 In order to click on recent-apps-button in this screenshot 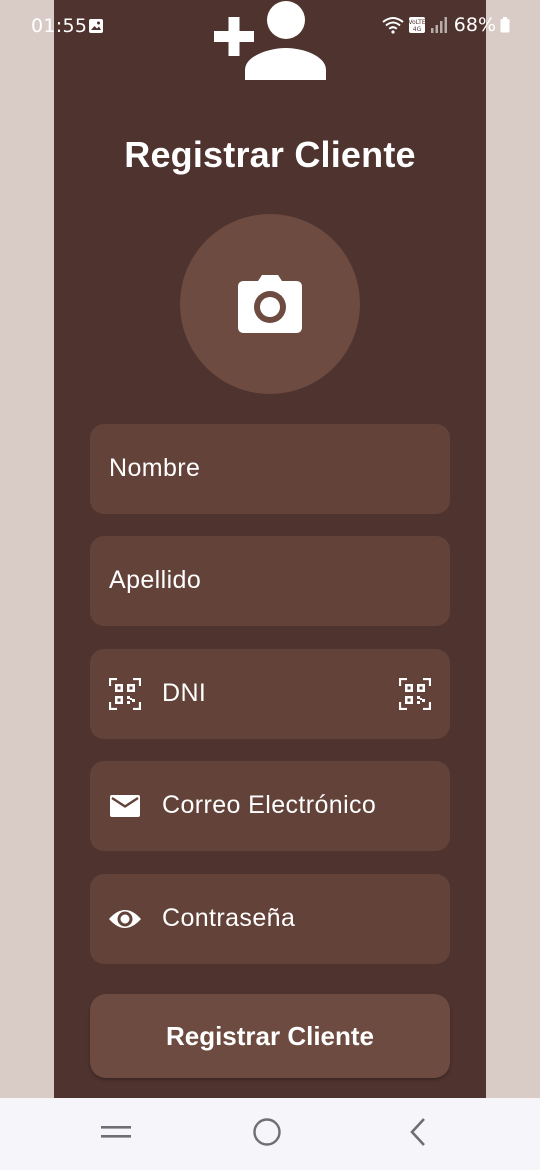, I will do `click(116, 1132)`.